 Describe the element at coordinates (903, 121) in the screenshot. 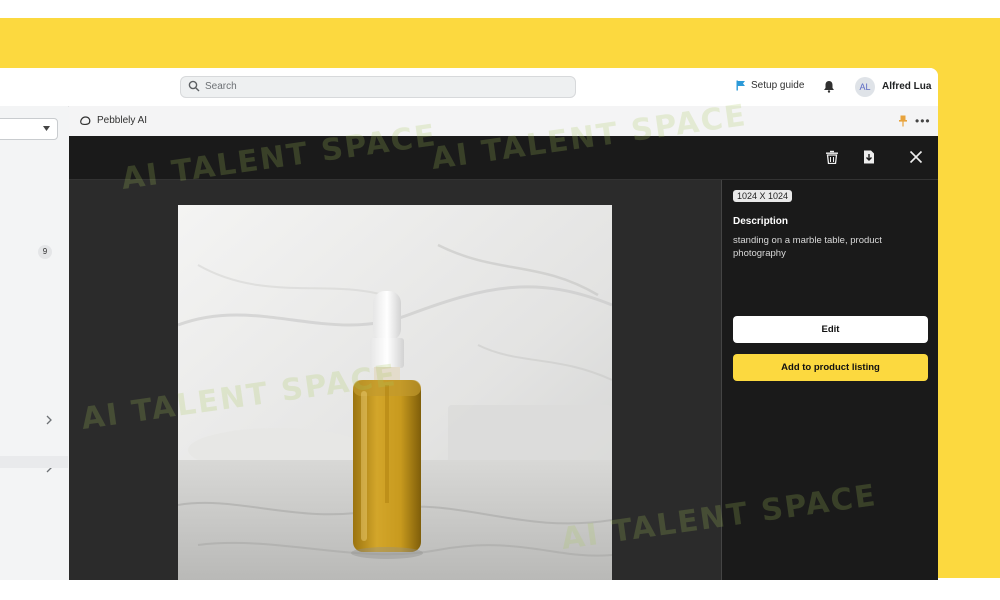

I see `pin-icon` at that location.